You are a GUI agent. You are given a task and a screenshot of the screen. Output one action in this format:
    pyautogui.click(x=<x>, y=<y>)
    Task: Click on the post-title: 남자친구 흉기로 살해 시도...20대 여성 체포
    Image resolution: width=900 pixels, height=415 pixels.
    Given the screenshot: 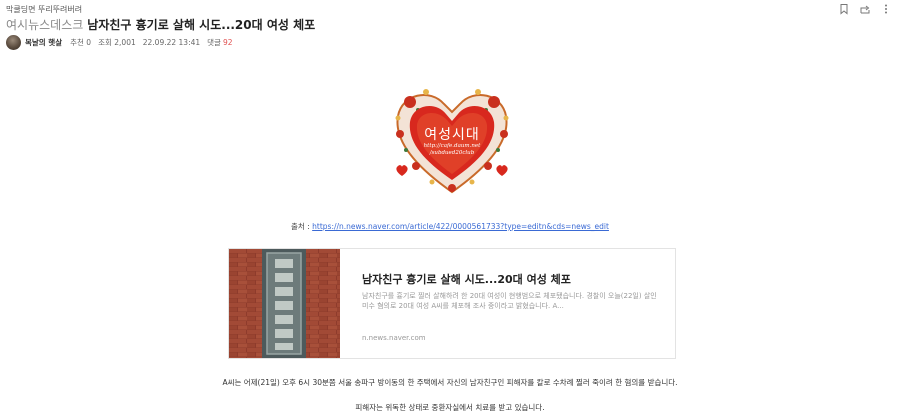 What is the action you would take?
    pyautogui.click(x=201, y=25)
    